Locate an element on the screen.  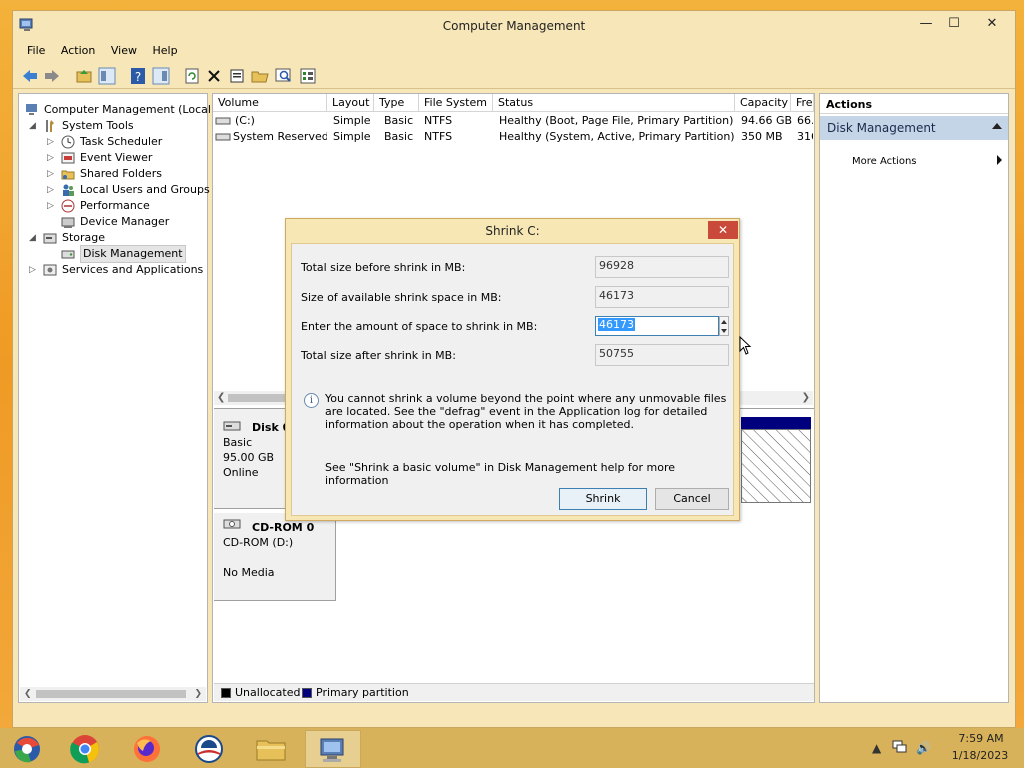
menu-help: Help is located at coordinates (164, 50).